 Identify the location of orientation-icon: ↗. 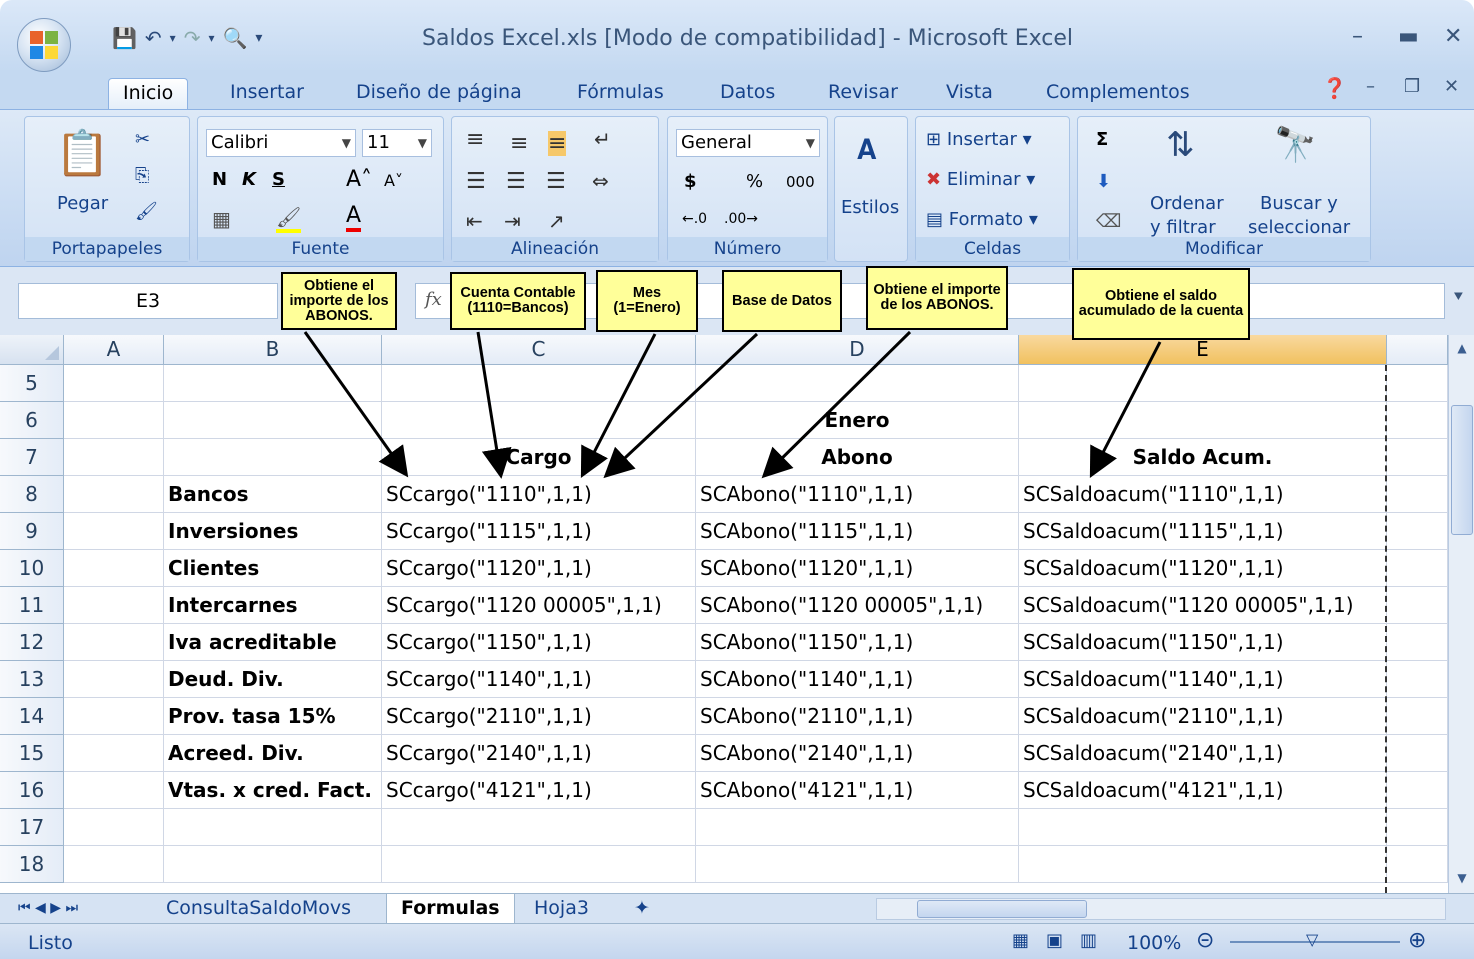
(556, 221).